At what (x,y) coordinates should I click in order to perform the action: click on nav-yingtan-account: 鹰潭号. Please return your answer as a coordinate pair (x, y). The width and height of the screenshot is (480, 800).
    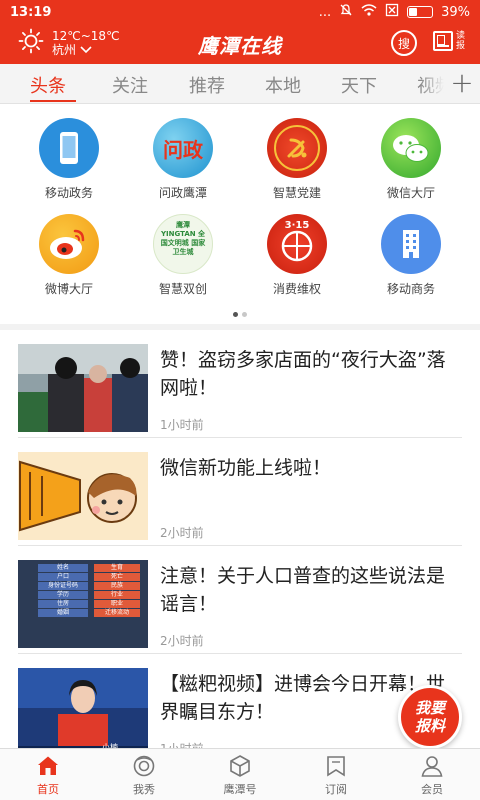
    Looking at the image, I should click on (240, 774).